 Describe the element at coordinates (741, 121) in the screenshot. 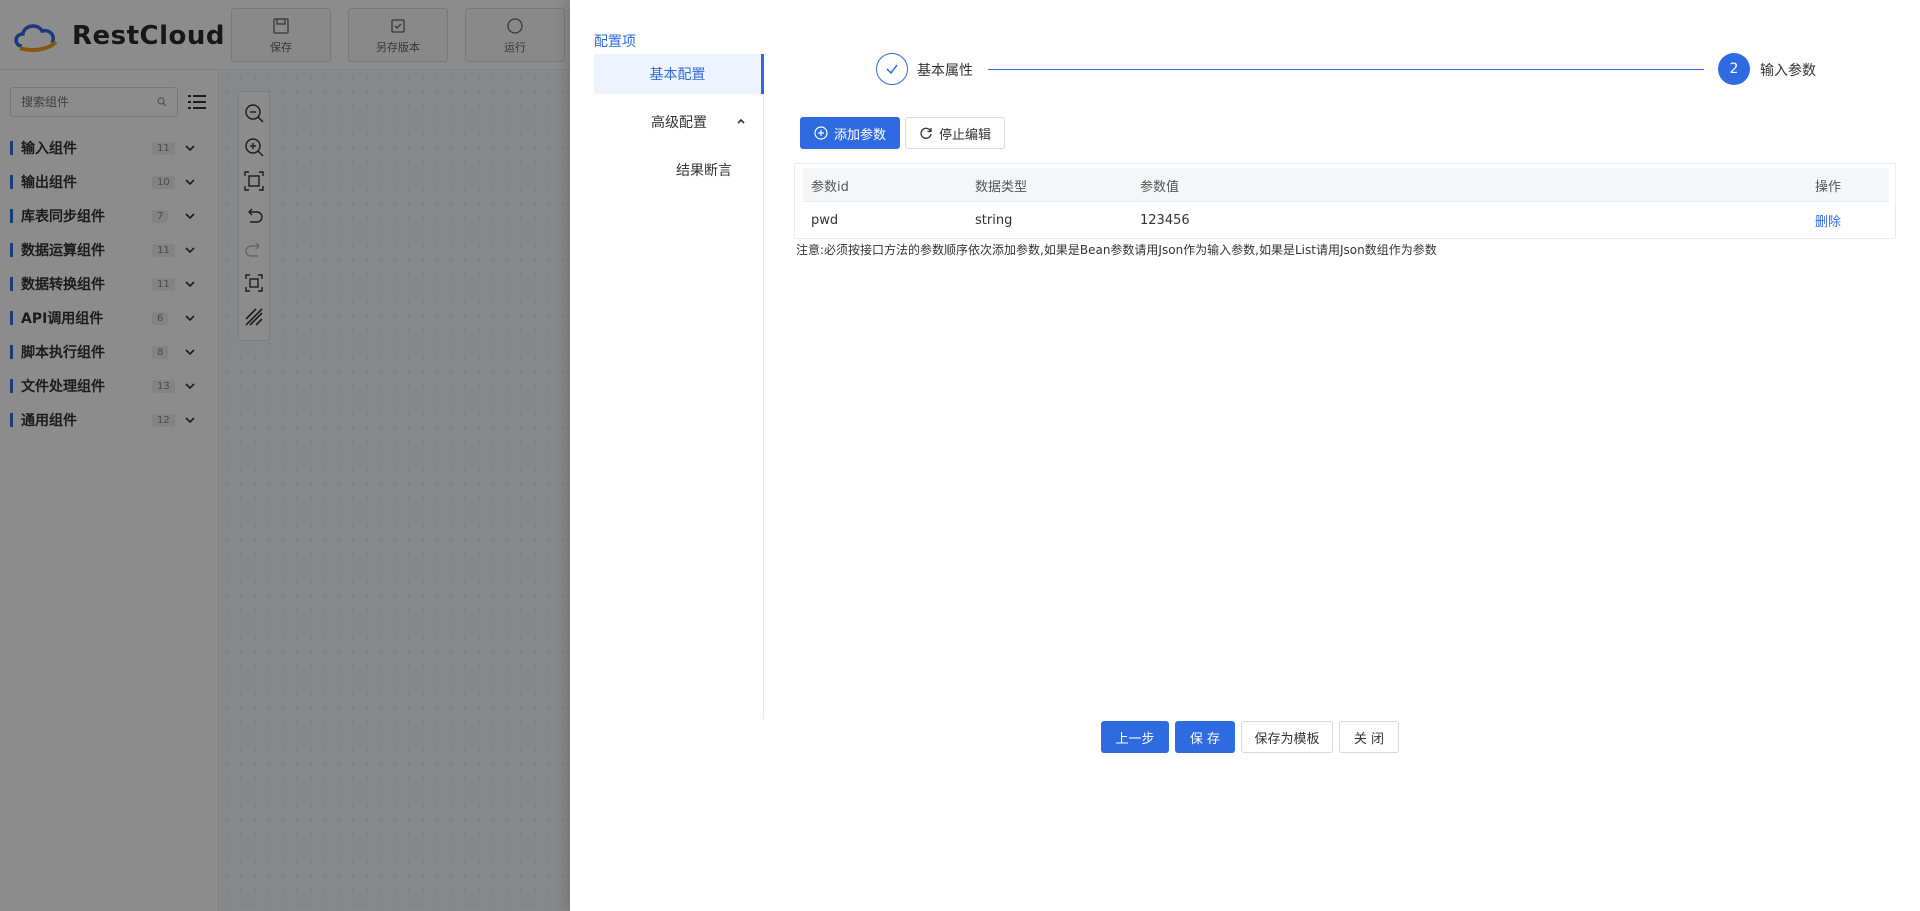

I see `chevron-up-icon` at that location.